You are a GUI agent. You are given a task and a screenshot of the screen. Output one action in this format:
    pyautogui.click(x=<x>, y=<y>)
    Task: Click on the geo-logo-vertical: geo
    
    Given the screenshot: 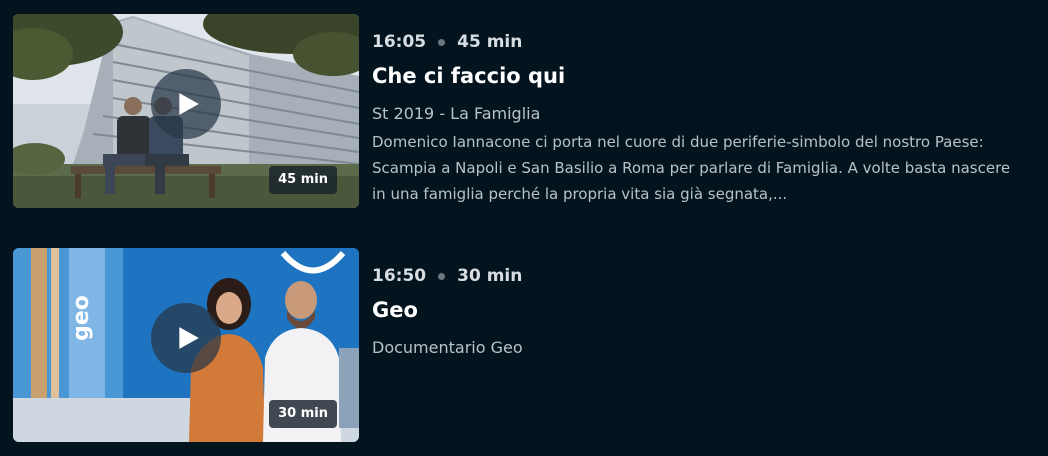 What is the action you would take?
    pyautogui.click(x=84, y=318)
    